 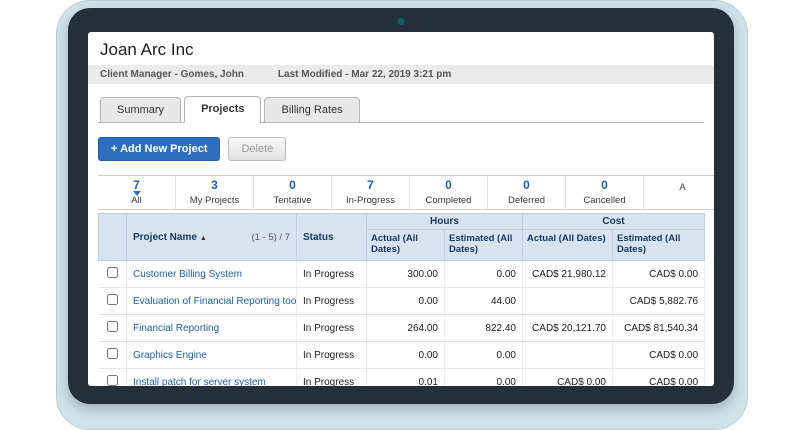 I want to click on hours-estimated-value: 44.00, so click(x=483, y=301).